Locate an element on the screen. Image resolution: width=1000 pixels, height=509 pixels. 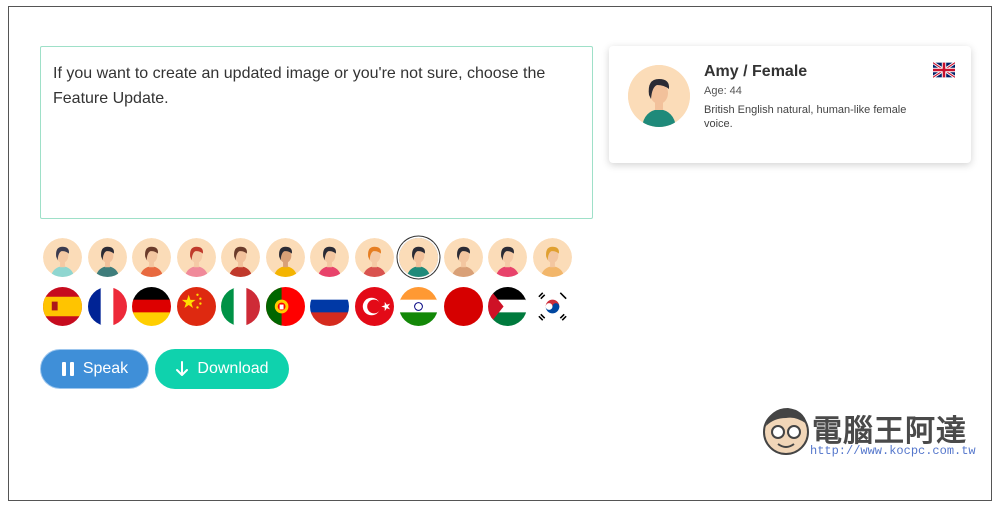
avatar-5-icon is located at coordinates (240, 257).